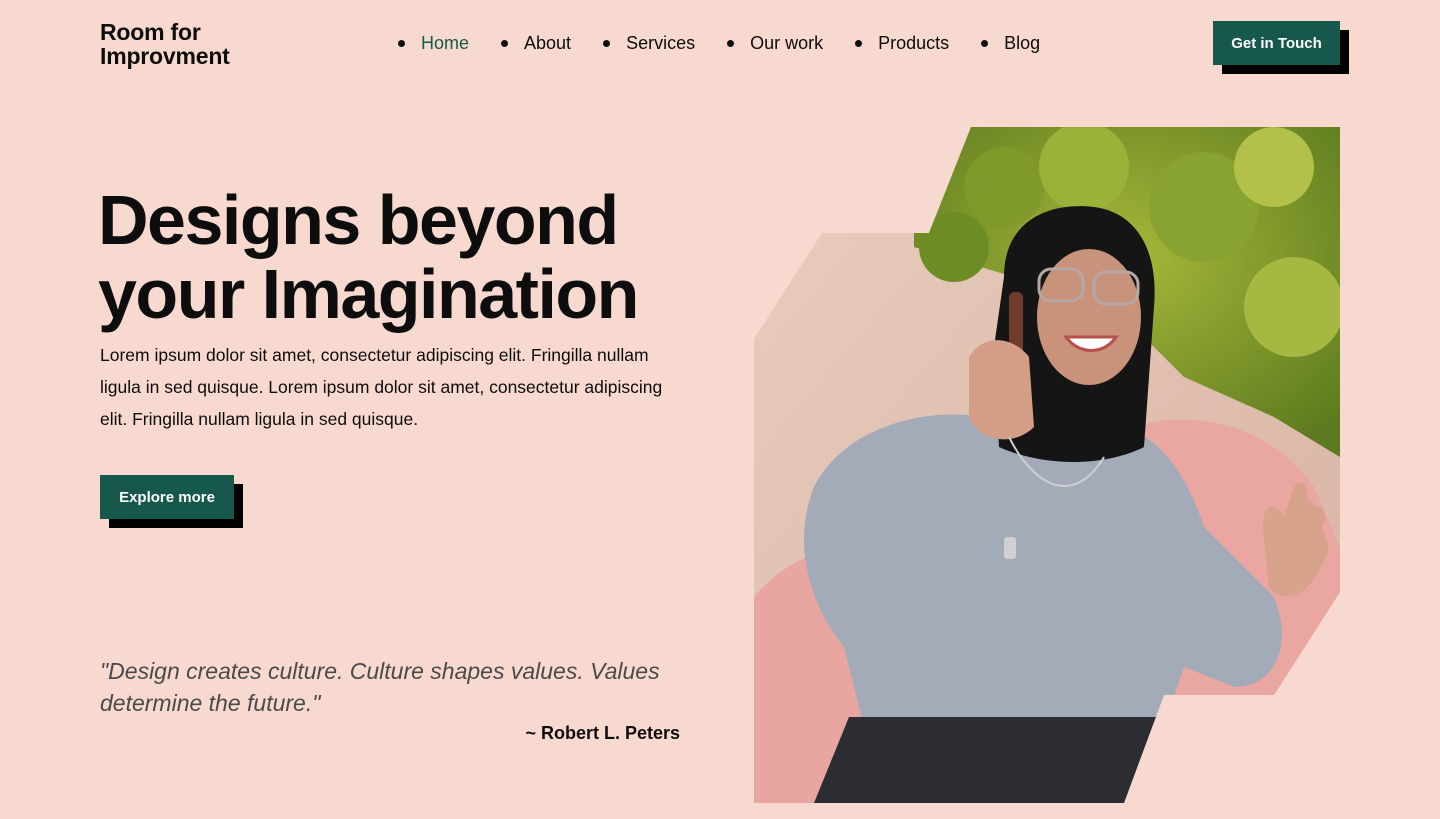 Image resolution: width=1440 pixels, height=819 pixels. Describe the element at coordinates (661, 43) in the screenshot. I see `nav-label: Services` at that location.